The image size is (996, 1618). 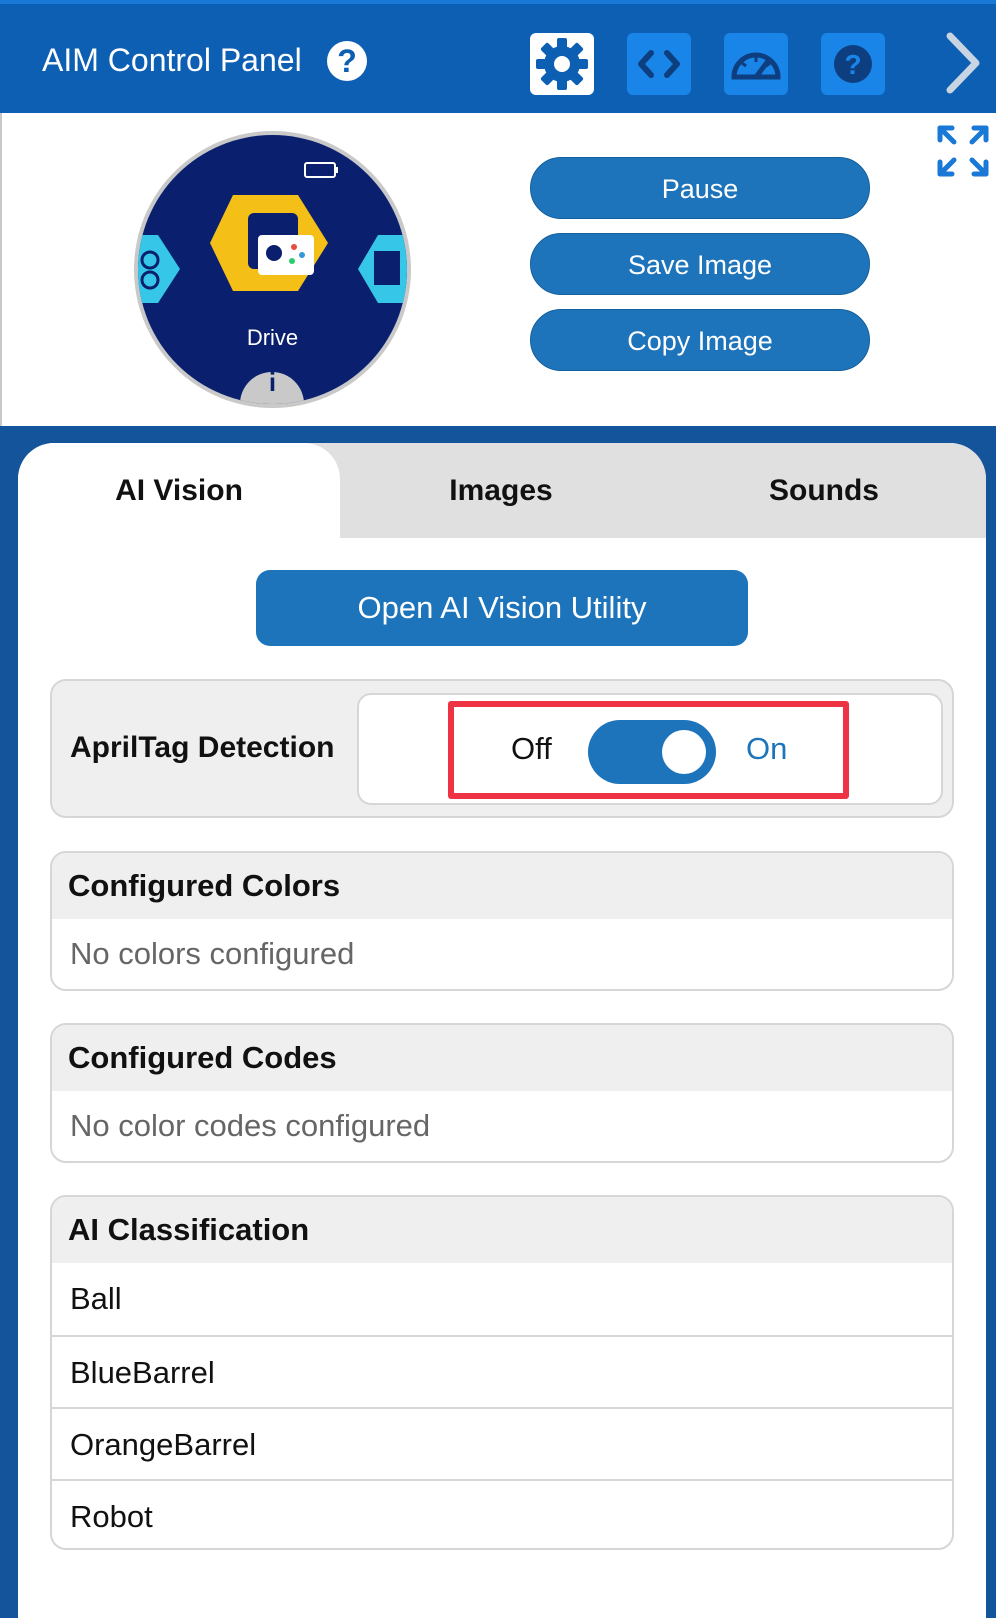 I want to click on classification-item: BlueBarrel, so click(x=502, y=1371).